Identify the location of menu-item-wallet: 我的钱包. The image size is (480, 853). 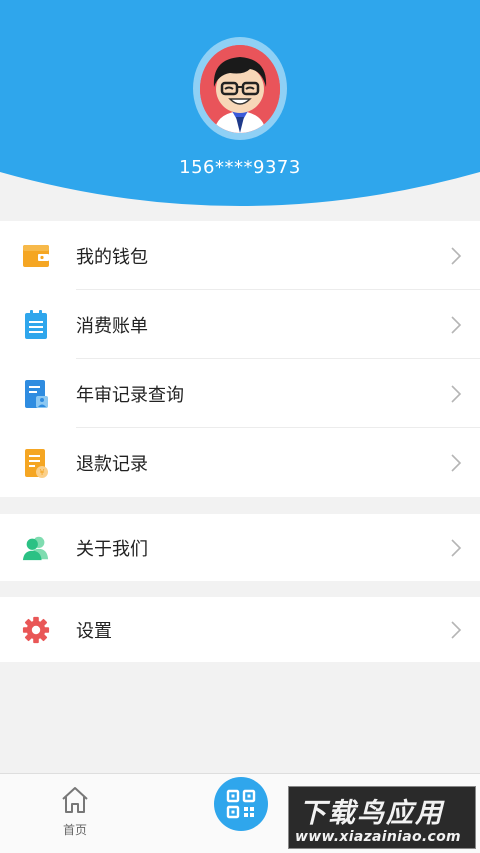
(240, 255).